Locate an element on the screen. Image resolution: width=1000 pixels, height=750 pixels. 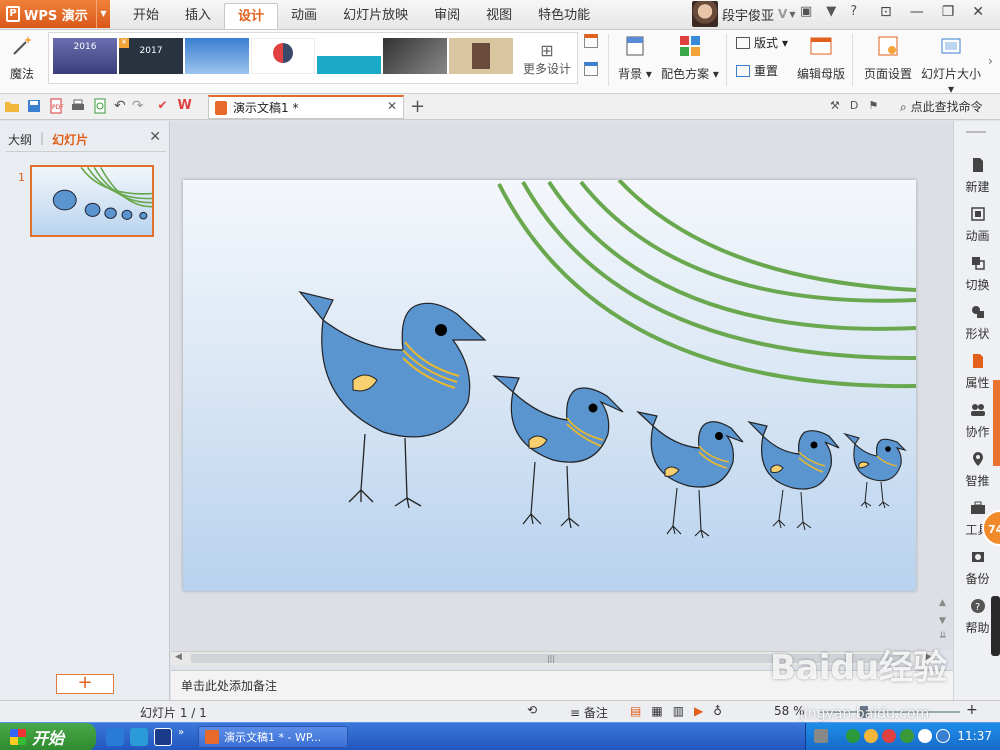
user-name: 段宇俊亚 is located at coordinates (748, 14).